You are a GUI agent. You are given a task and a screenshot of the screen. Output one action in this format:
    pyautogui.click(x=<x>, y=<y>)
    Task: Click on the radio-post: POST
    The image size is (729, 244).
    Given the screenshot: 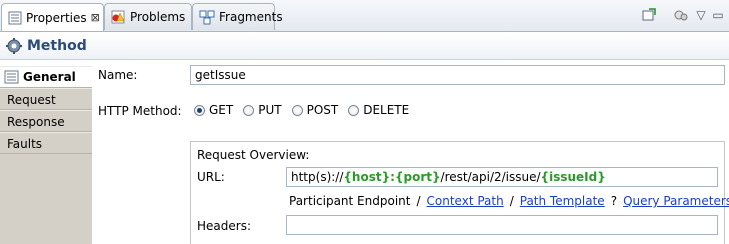 What is the action you would take?
    pyautogui.click(x=315, y=110)
    